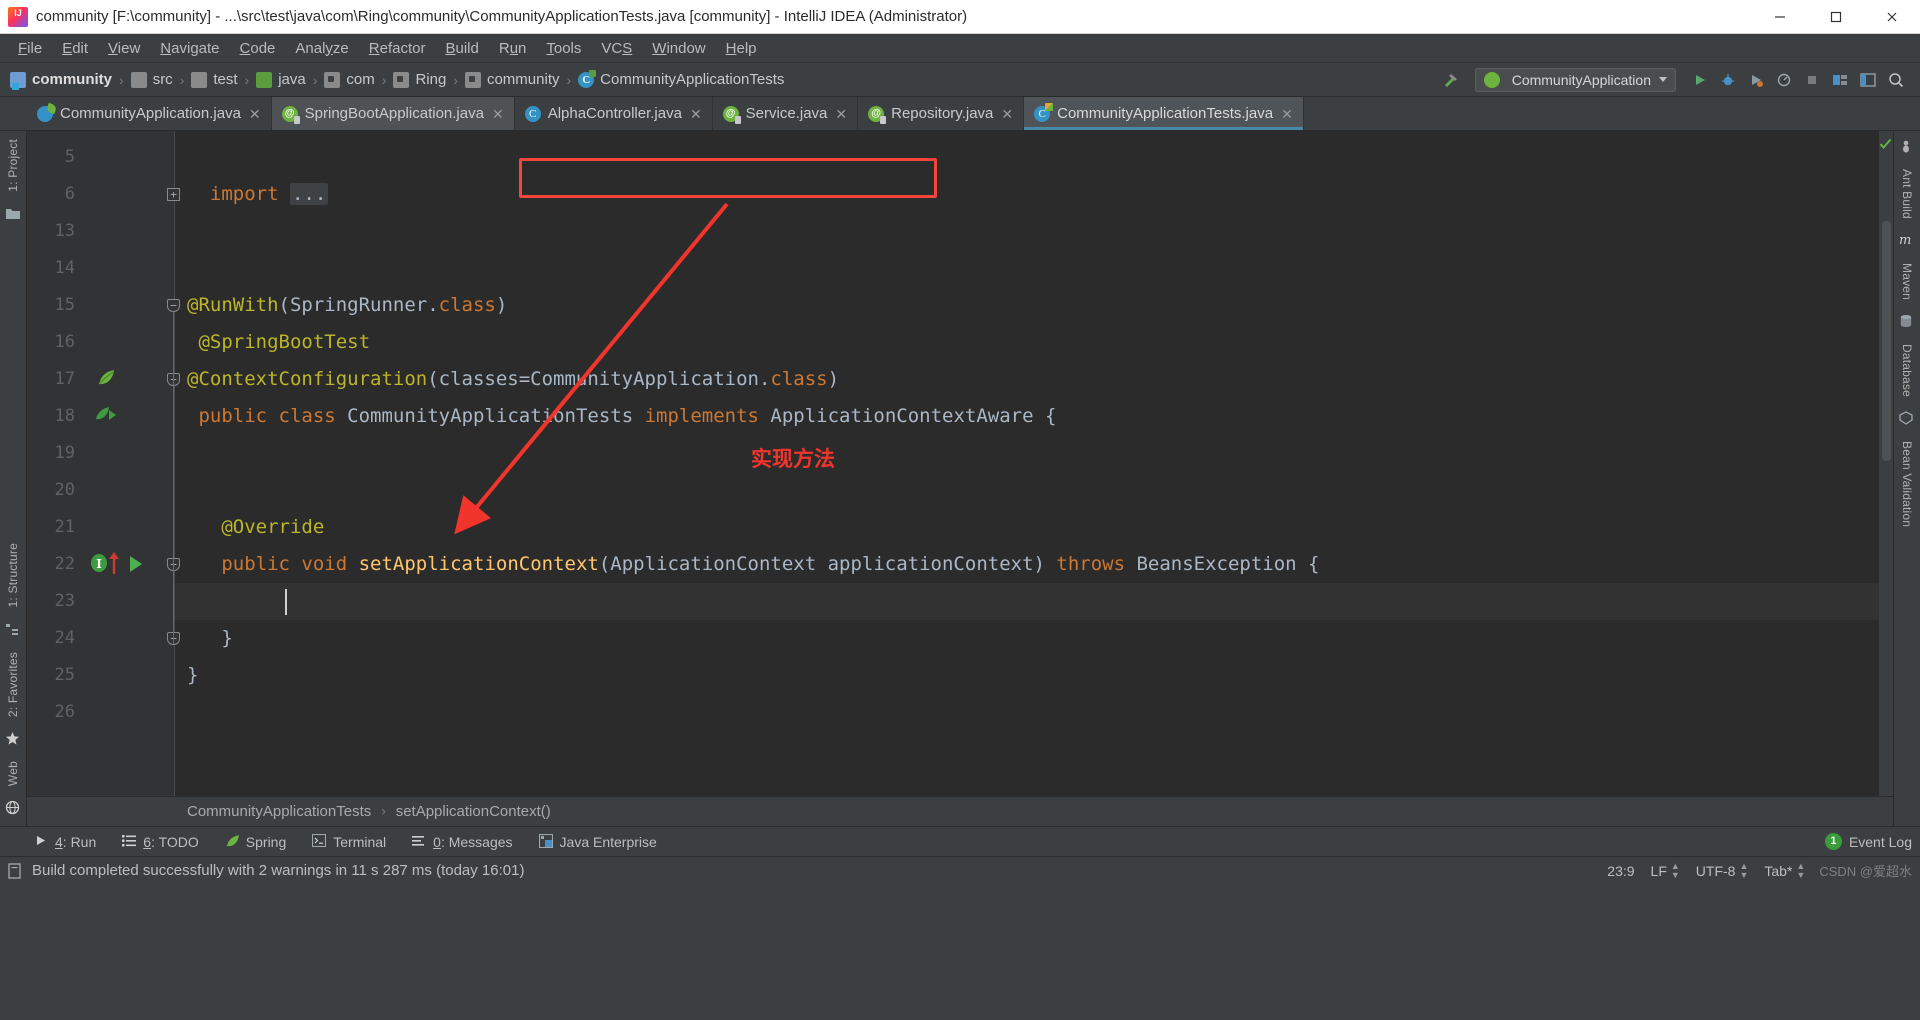  What do you see at coordinates (462, 842) in the screenshot?
I see `tool-window-messages: 0: Messages` at bounding box center [462, 842].